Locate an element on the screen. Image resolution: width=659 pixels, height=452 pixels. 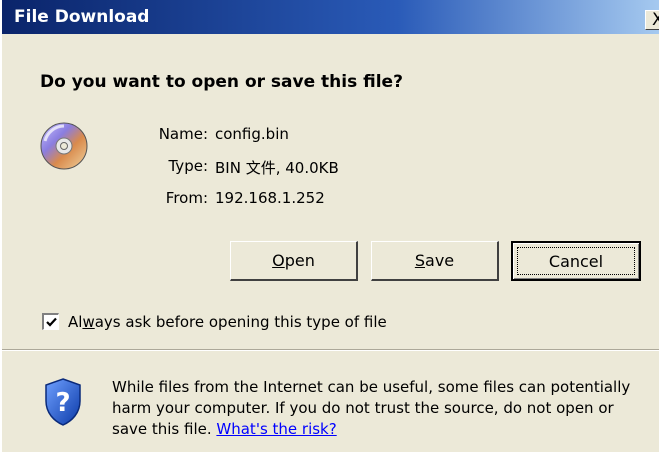
file-name-label: Name: is located at coordinates (183, 134).